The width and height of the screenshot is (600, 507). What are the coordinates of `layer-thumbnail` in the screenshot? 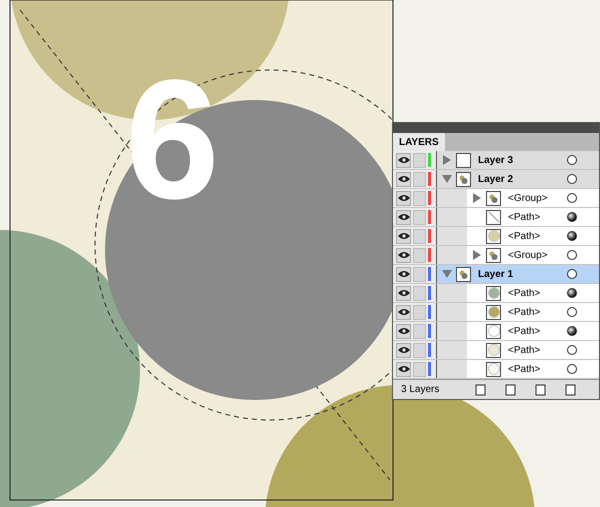 It's located at (463, 160).